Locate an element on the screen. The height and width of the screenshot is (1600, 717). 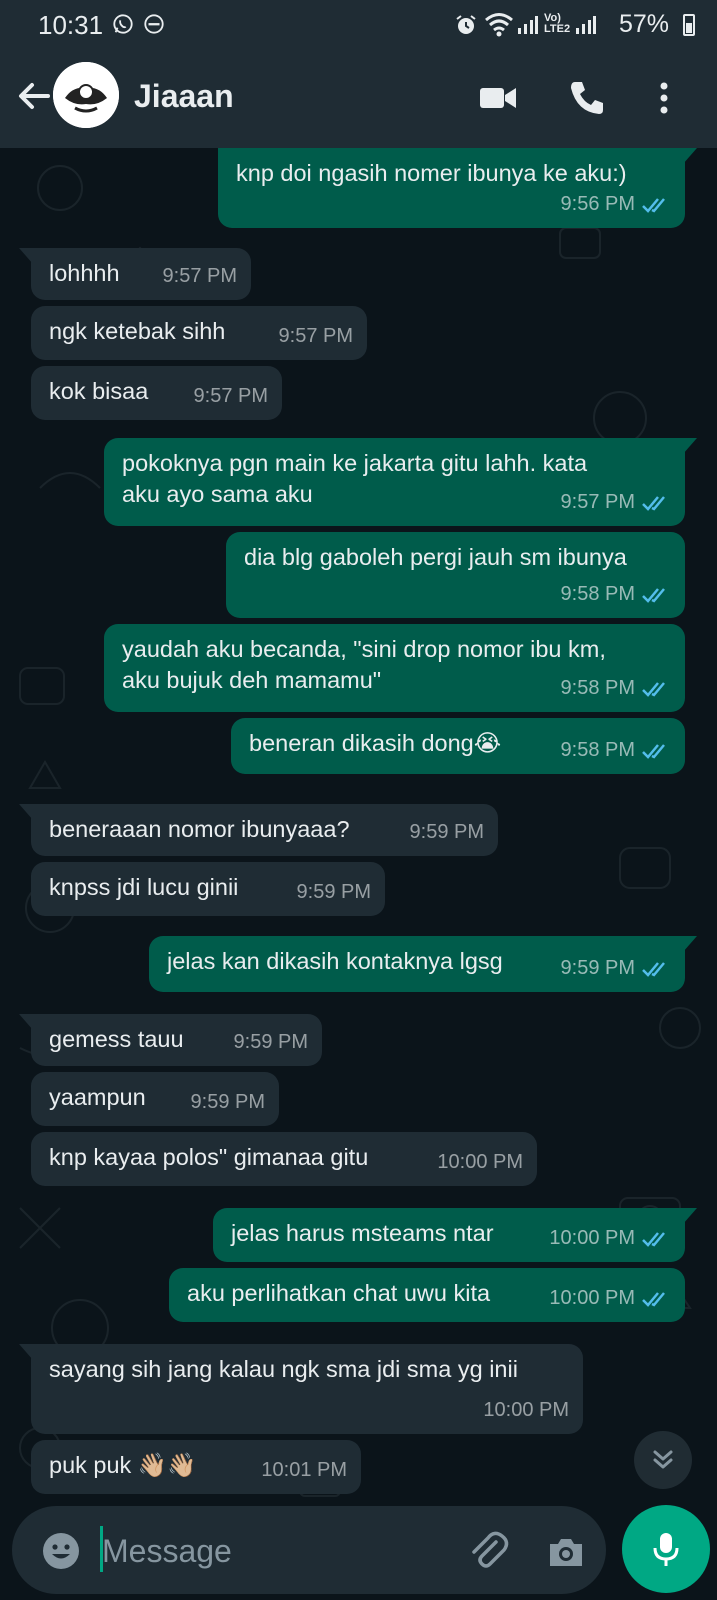
message-bubble-incoming: kok bisaa 9:57 PM is located at coordinates (156, 393).